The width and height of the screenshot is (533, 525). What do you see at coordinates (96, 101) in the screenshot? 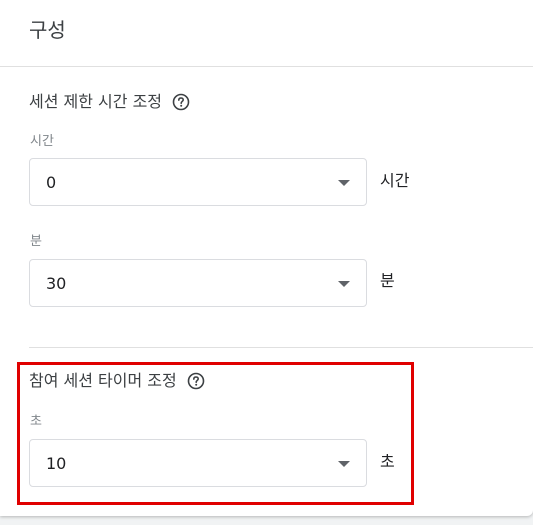
I see `session-timeout-title: 세션 제한 시간 조정` at bounding box center [96, 101].